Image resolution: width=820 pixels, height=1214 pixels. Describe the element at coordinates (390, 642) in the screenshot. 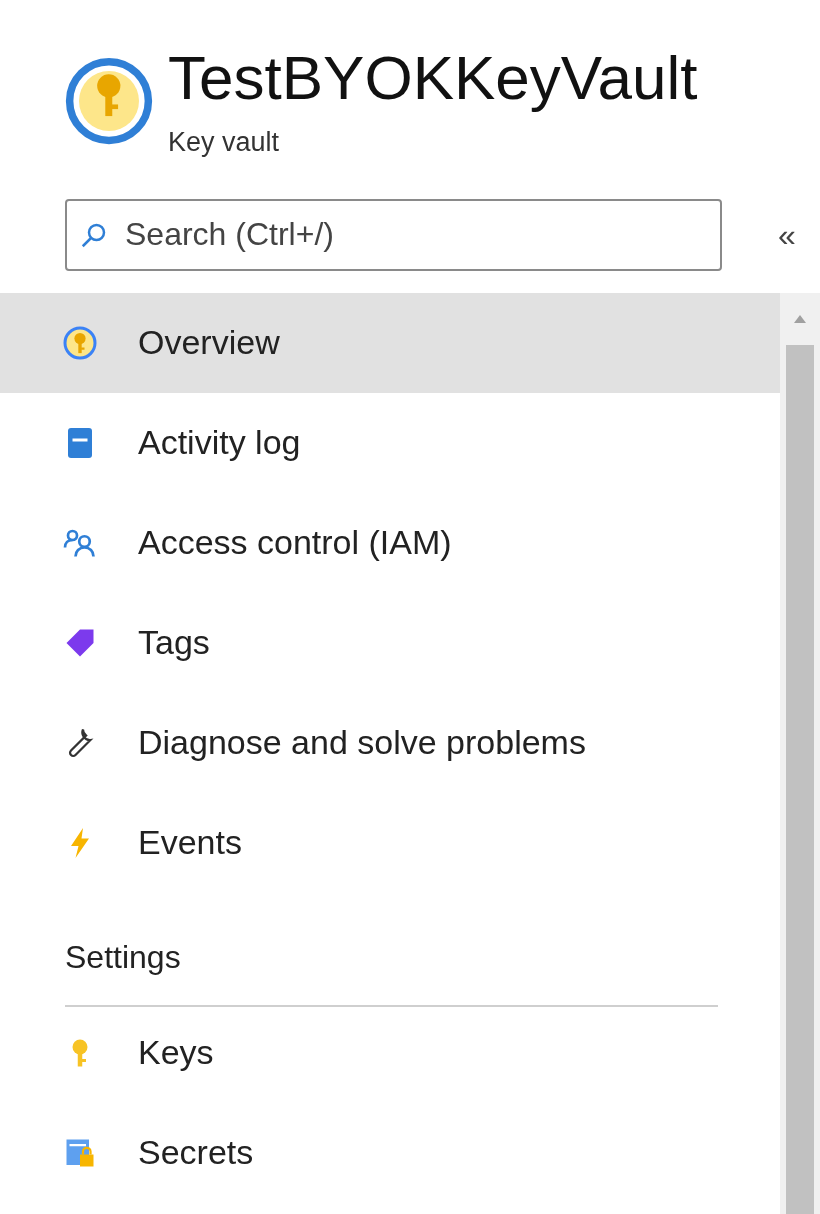

I see `menu-item: Tags` at that location.